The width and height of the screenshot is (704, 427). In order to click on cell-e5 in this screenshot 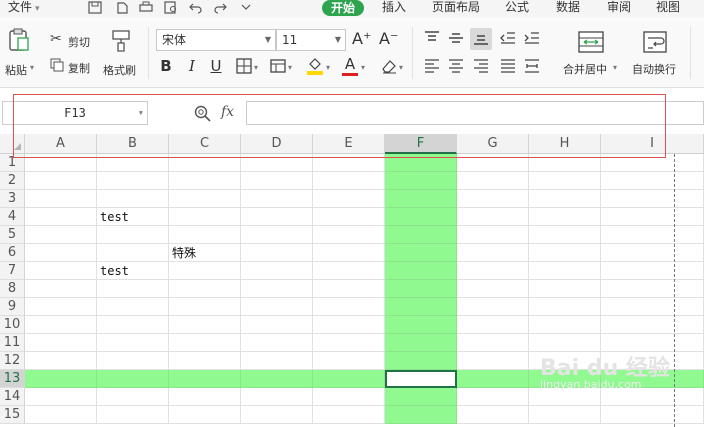, I will do `click(349, 235)`.